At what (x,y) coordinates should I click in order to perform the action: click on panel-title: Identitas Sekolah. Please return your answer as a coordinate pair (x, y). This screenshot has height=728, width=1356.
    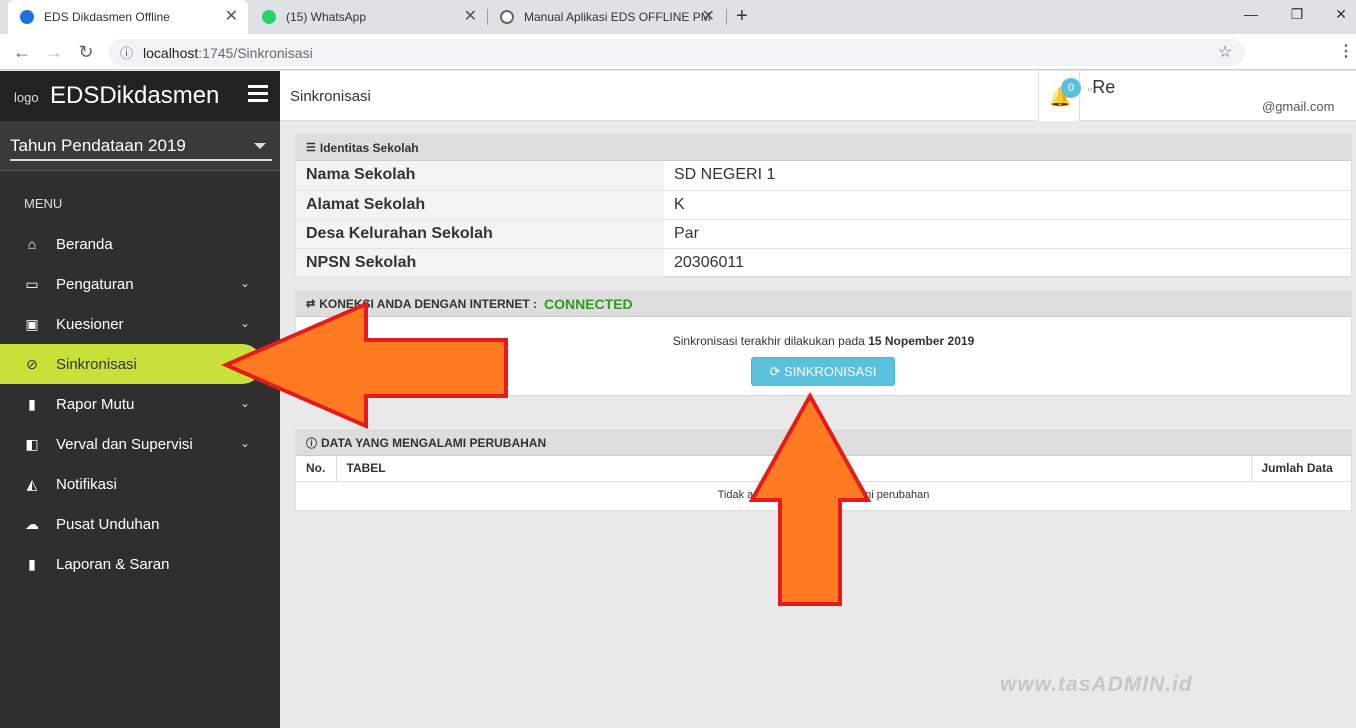
    Looking at the image, I should click on (369, 147).